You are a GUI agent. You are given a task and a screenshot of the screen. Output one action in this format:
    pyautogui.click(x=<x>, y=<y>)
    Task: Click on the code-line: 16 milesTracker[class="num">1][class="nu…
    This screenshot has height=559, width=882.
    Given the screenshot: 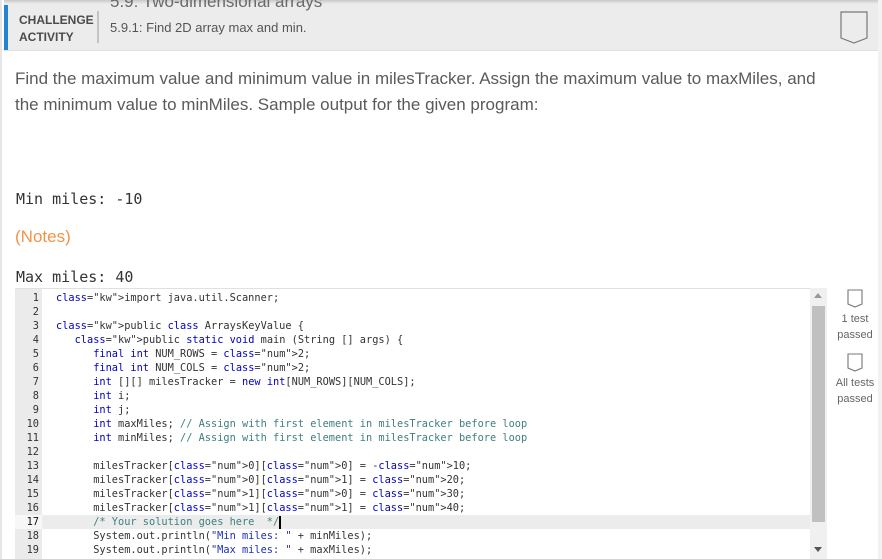 What is the action you would take?
    pyautogui.click(x=412, y=508)
    